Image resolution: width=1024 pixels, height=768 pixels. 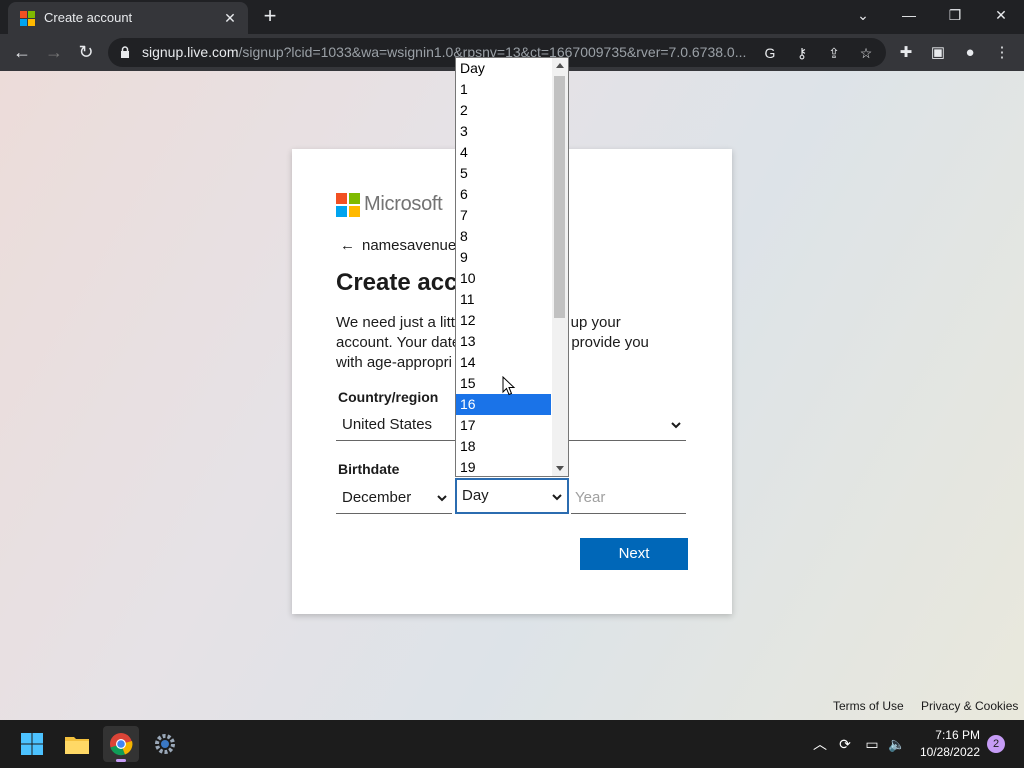 What do you see at coordinates (906, 53) in the screenshot?
I see `extensions-icon: ✚` at bounding box center [906, 53].